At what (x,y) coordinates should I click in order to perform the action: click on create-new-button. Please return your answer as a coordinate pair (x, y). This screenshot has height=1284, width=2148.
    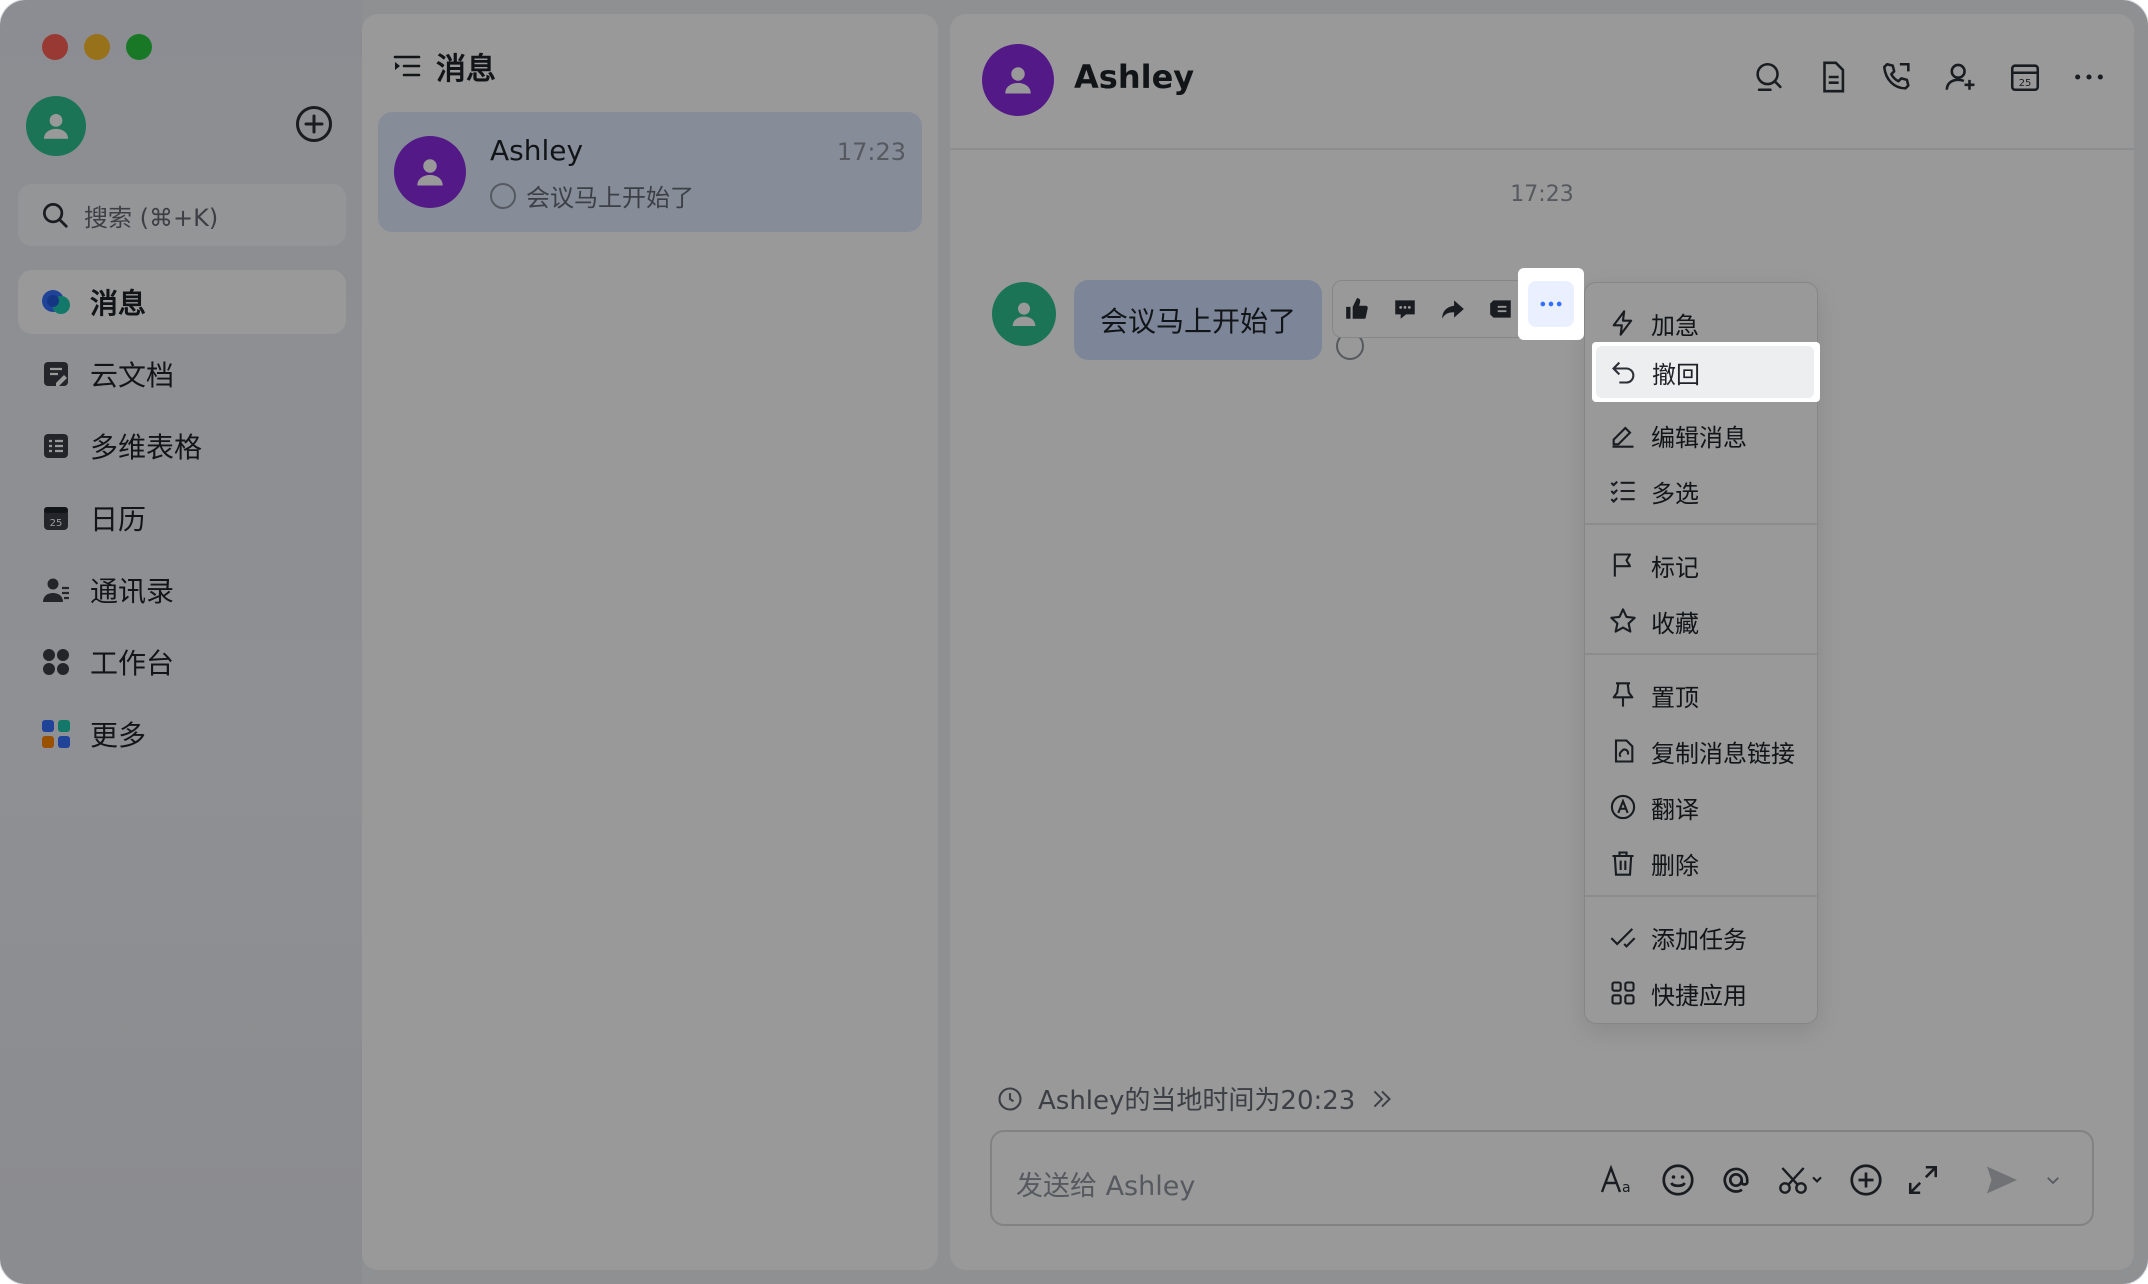
    Looking at the image, I should click on (314, 124).